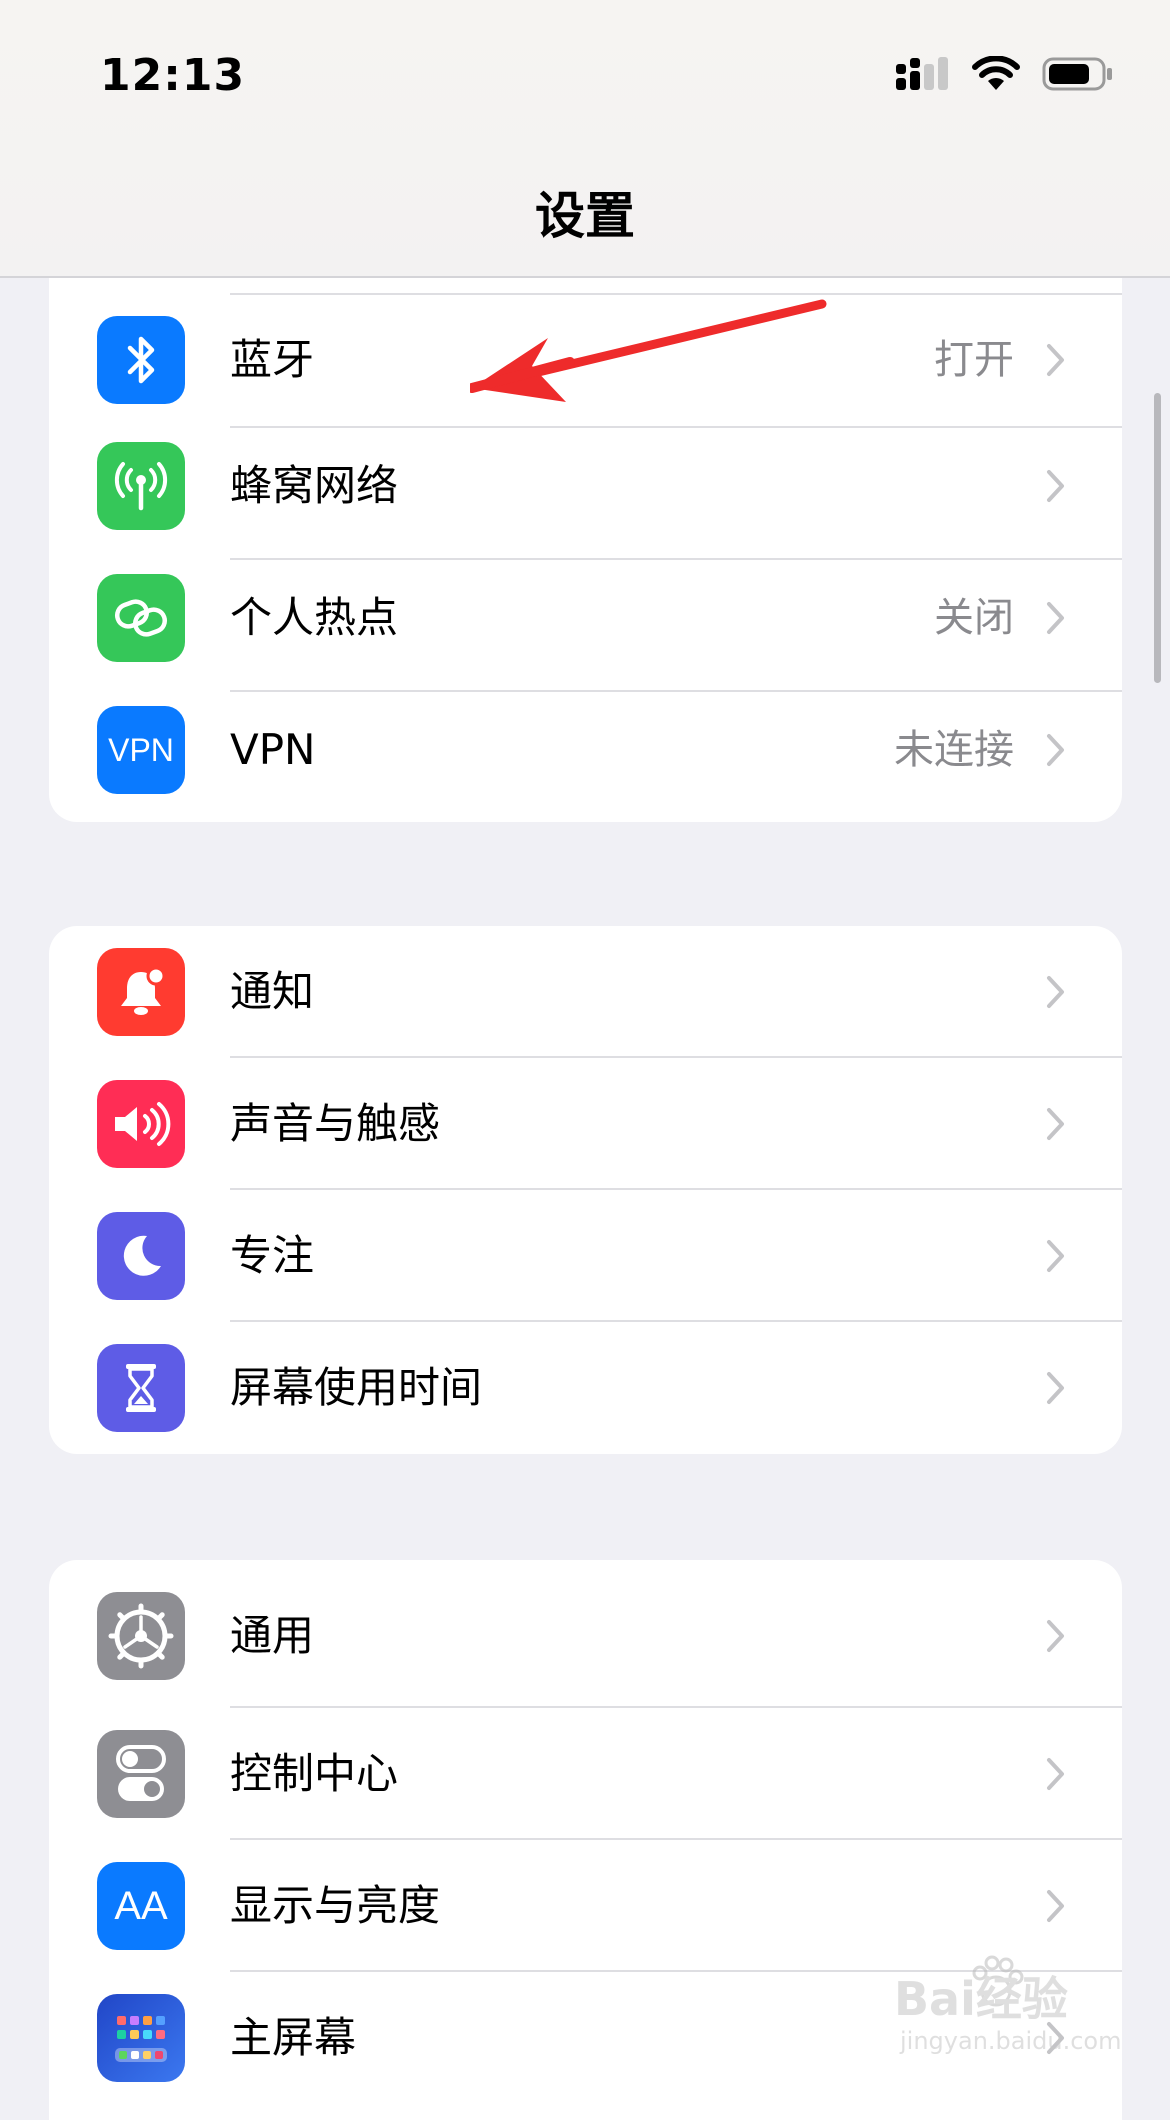  What do you see at coordinates (981, 1999) in the screenshot?
I see `watermark-text: Bai经验` at bounding box center [981, 1999].